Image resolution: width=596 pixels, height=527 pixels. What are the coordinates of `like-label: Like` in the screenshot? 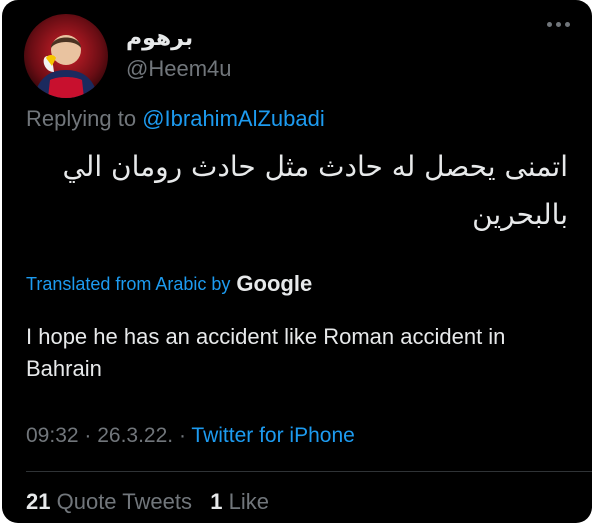 It's located at (249, 501).